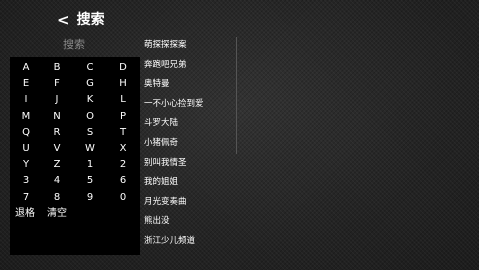  Describe the element at coordinates (26, 148) in the screenshot. I see `key-u: U` at that location.